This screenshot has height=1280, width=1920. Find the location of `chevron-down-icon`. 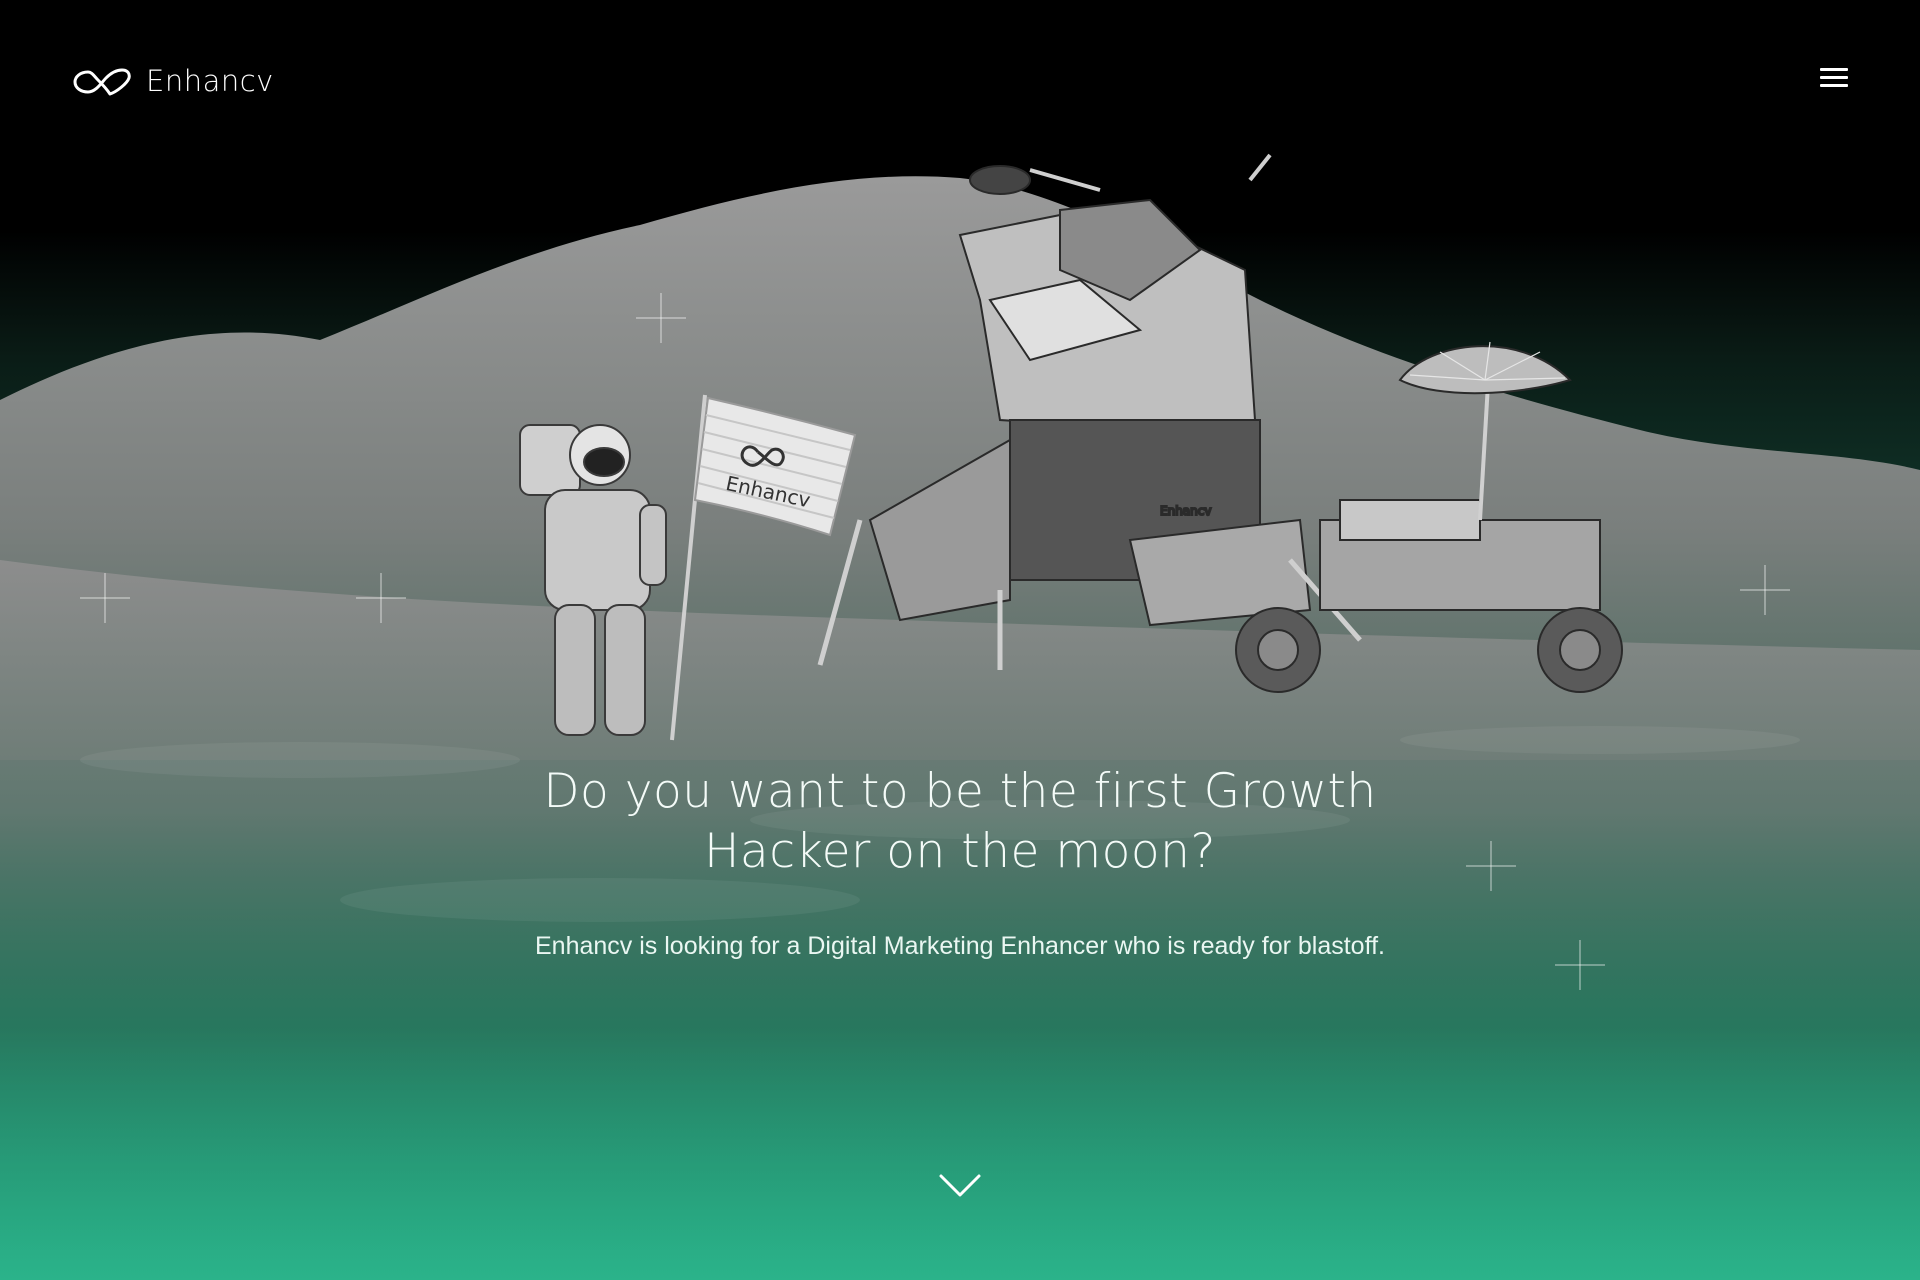

chevron-down-icon is located at coordinates (960, 1186).